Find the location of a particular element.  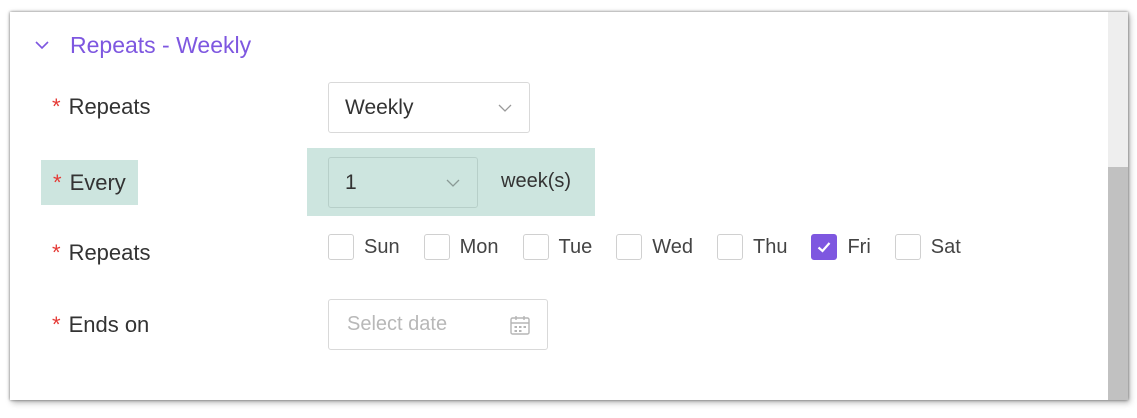

check-icon is located at coordinates (824, 247).